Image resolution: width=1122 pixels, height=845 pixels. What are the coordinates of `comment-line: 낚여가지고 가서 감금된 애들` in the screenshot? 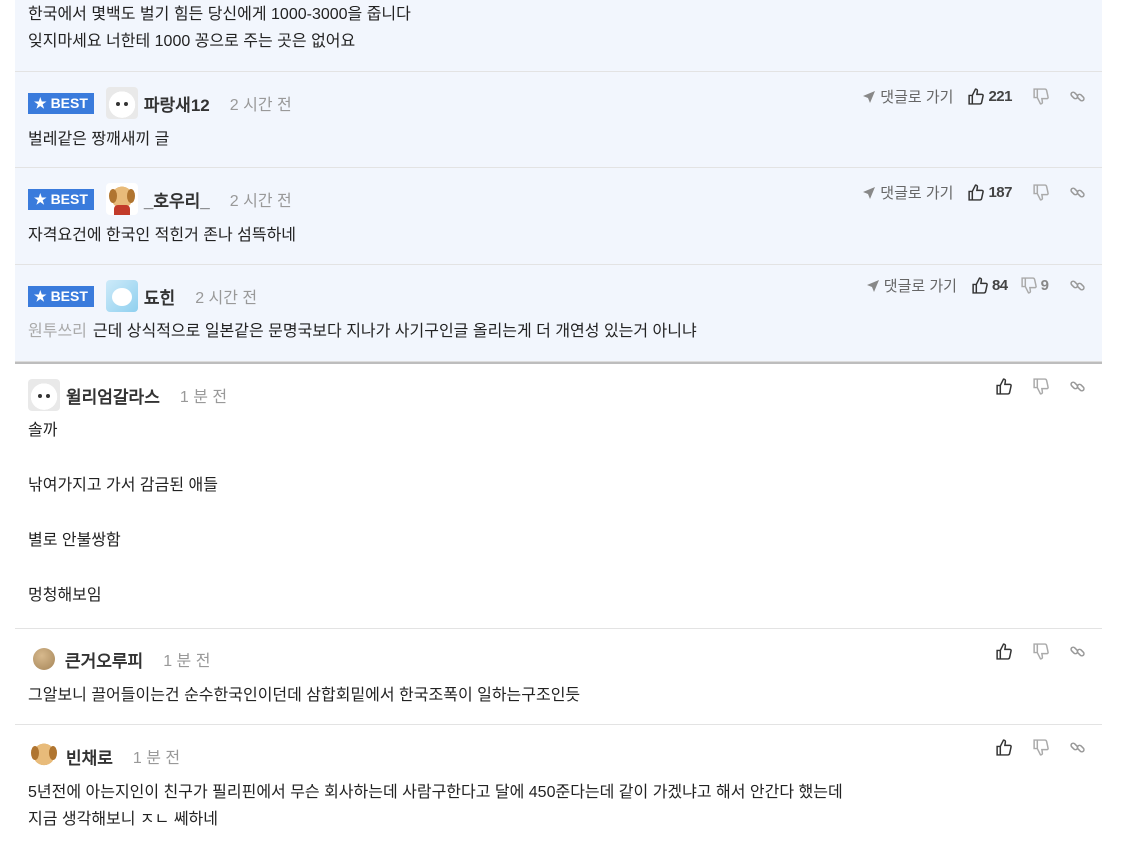 It's located at (123, 485).